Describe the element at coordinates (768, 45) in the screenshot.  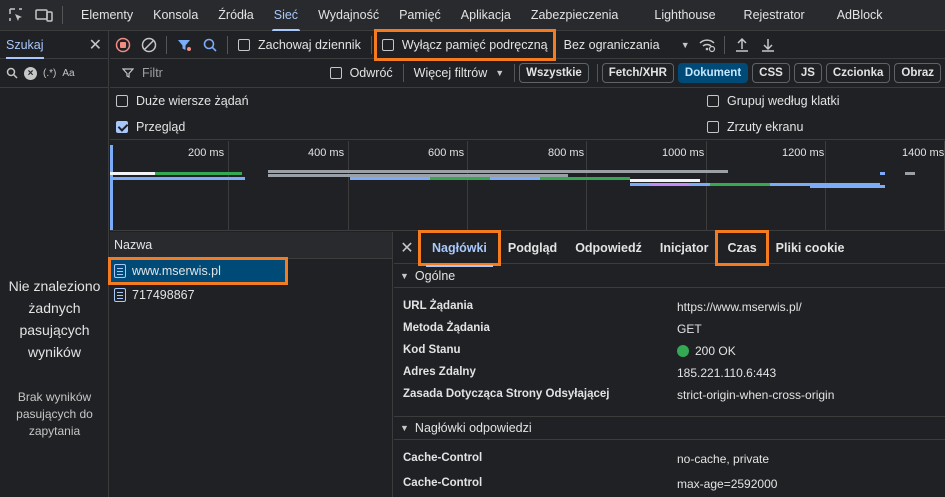
I see `export-har-icon` at that location.